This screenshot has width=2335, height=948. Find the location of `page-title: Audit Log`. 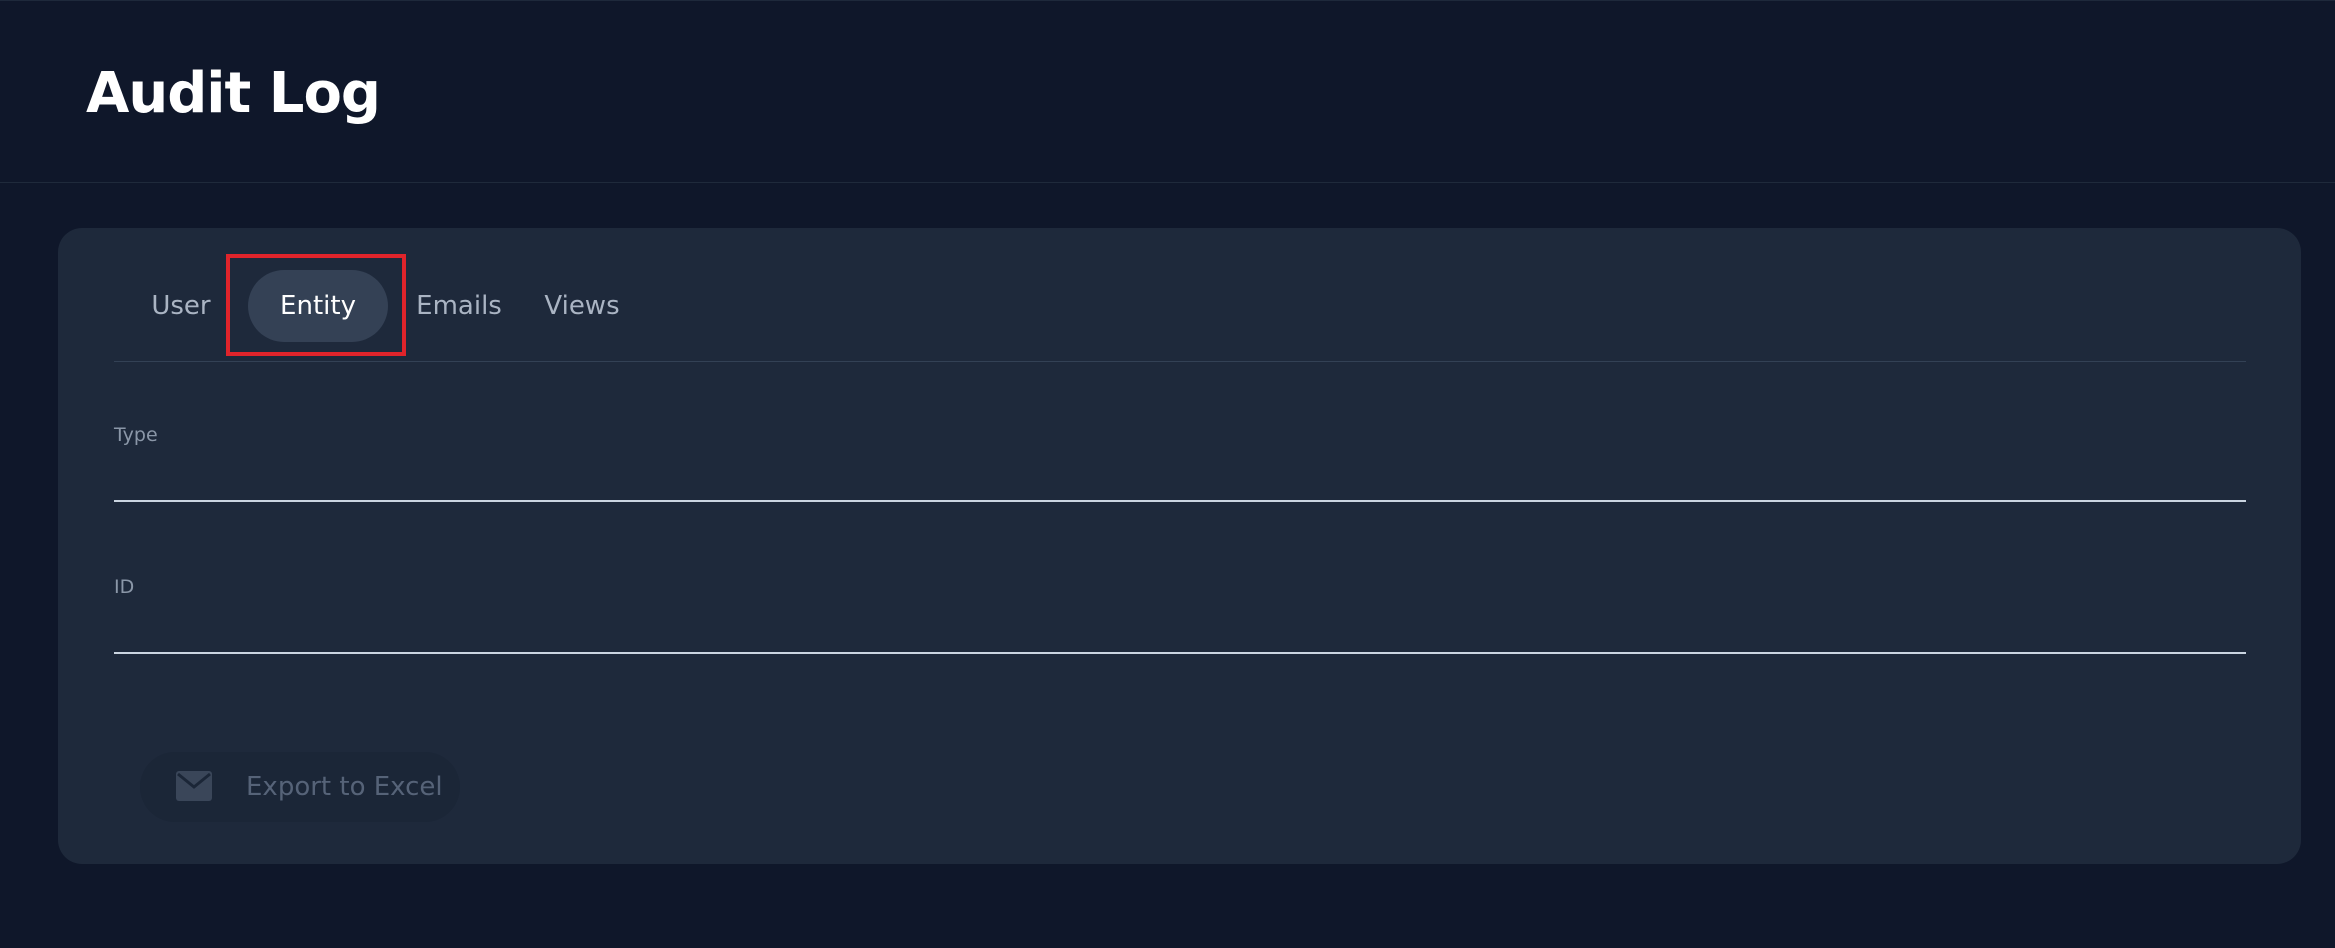

page-title: Audit Log is located at coordinates (233, 93).